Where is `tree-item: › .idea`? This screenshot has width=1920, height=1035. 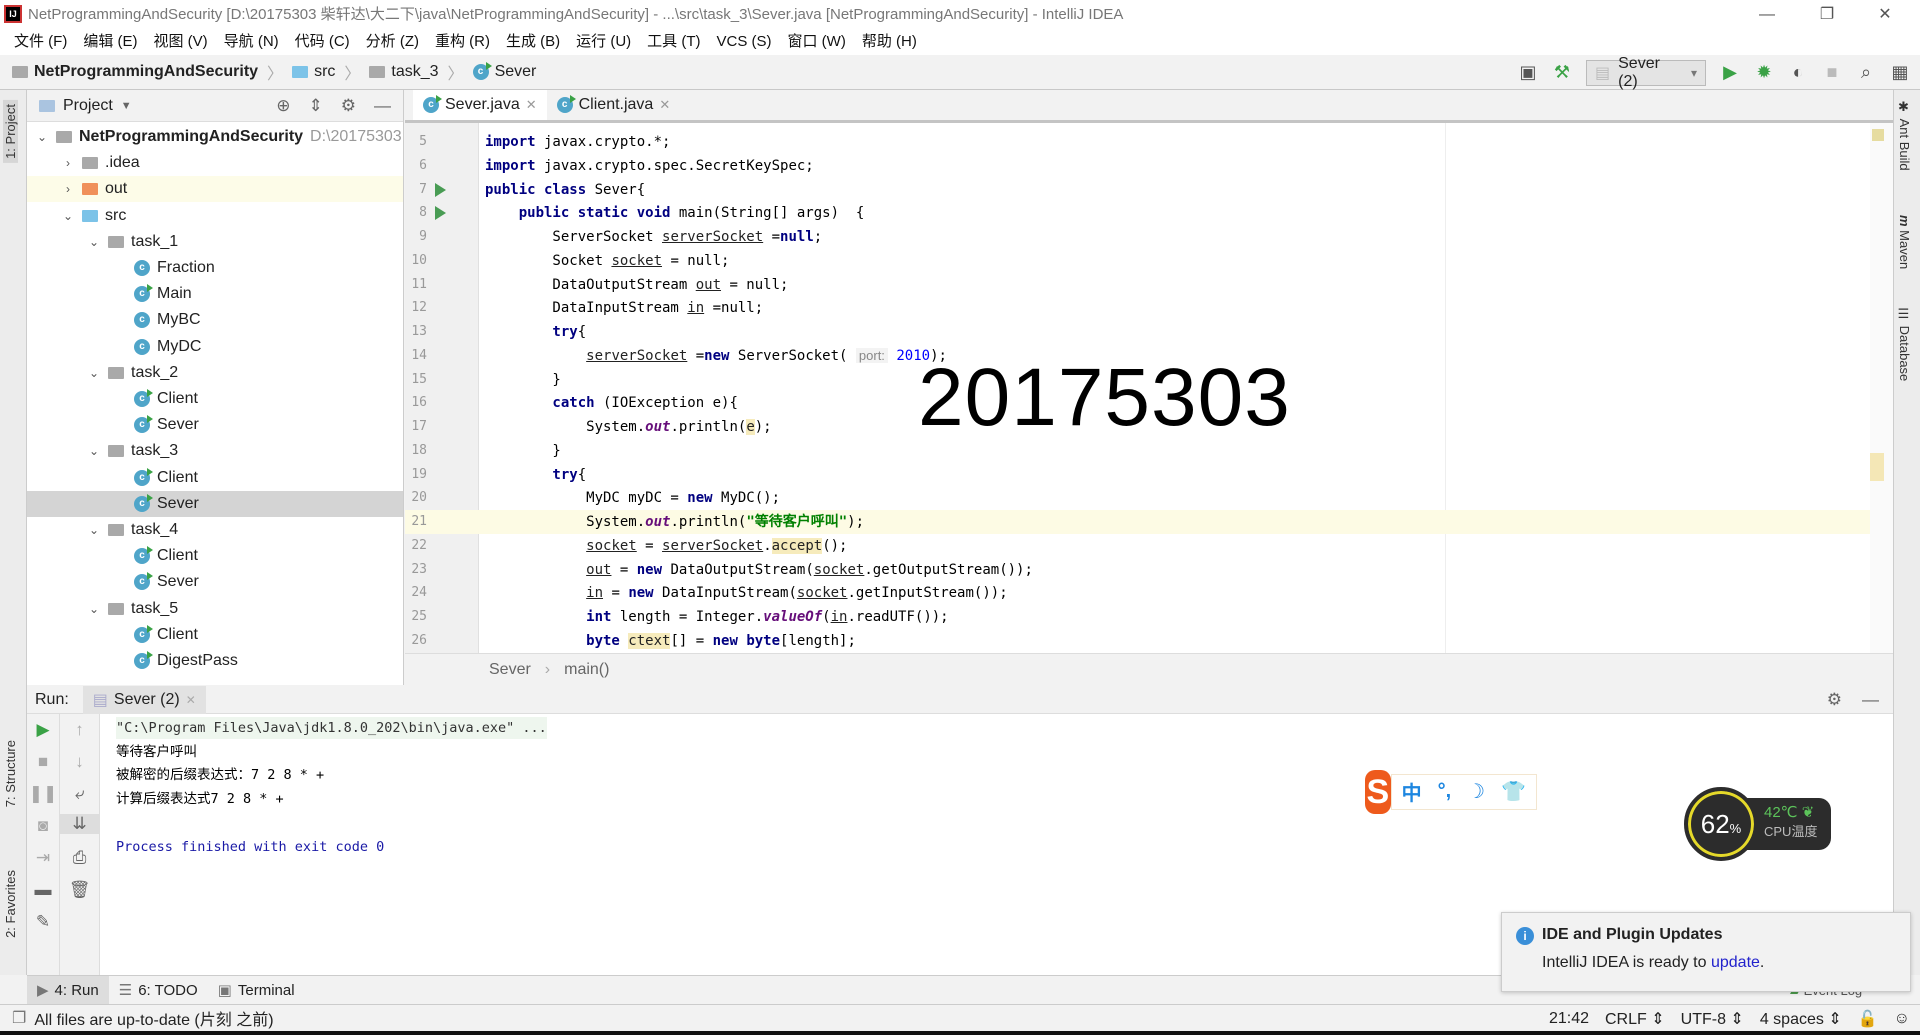
tree-item: › .idea is located at coordinates (215, 163).